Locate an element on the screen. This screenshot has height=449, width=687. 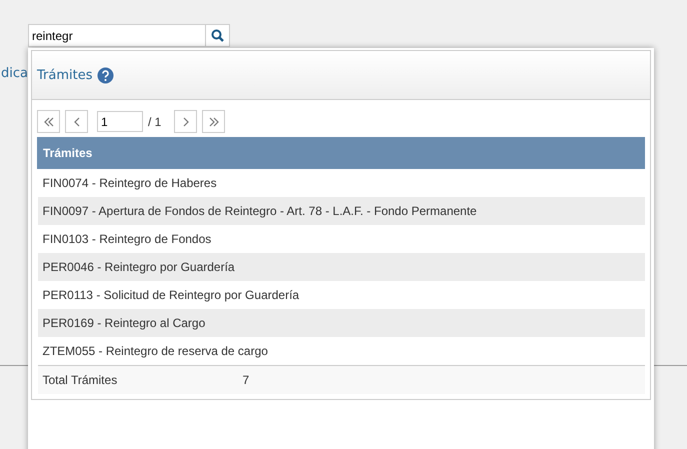
next-page-button is located at coordinates (186, 121).